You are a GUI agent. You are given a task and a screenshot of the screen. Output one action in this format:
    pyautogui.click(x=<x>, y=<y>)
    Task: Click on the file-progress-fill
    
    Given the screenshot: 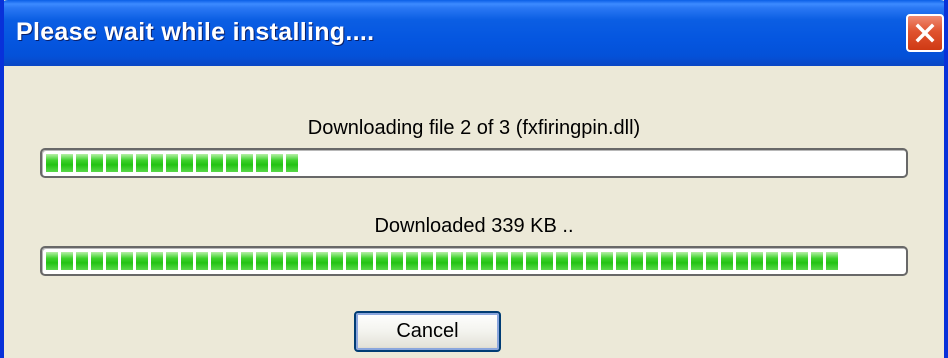 What is the action you would take?
    pyautogui.click(x=172, y=163)
    